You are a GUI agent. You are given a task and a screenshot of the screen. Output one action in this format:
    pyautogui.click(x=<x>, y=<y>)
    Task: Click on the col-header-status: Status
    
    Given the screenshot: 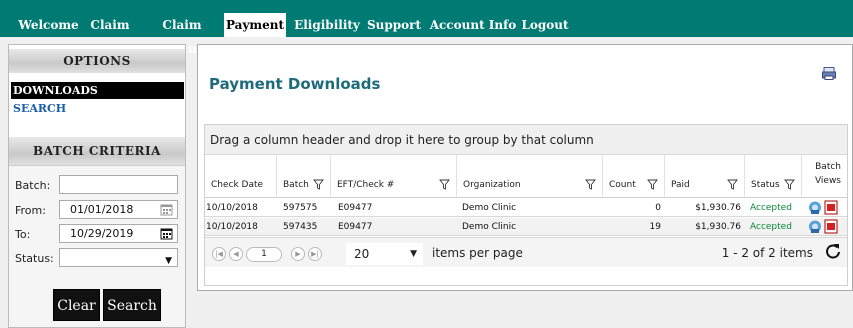 What is the action you would take?
    pyautogui.click(x=773, y=176)
    